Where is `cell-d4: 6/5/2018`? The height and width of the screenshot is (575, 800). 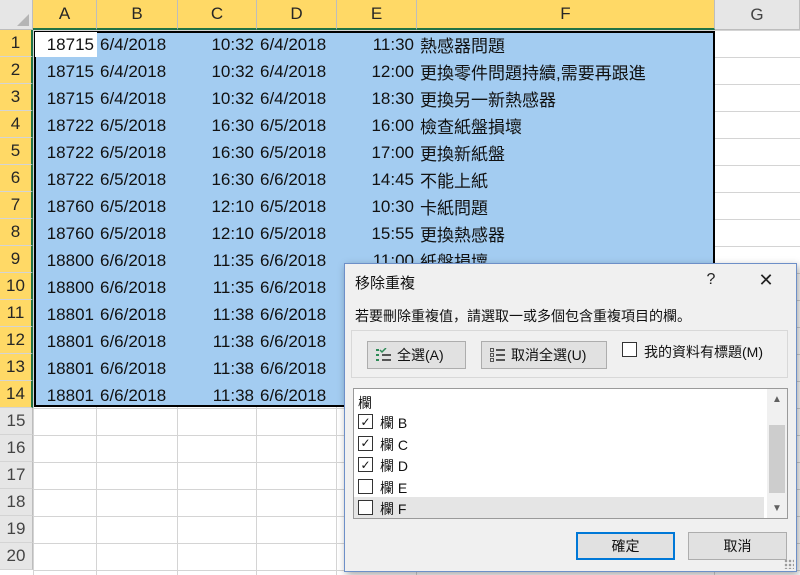
cell-d4: 6/5/2018 is located at coordinates (297, 125).